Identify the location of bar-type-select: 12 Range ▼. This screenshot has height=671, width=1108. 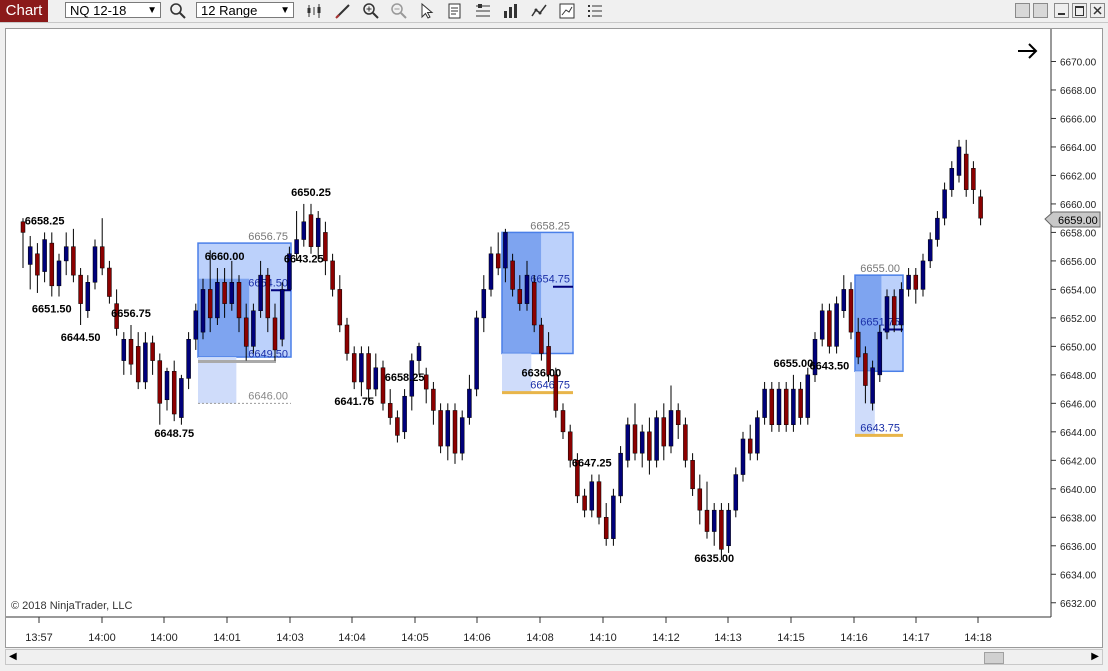
(245, 10).